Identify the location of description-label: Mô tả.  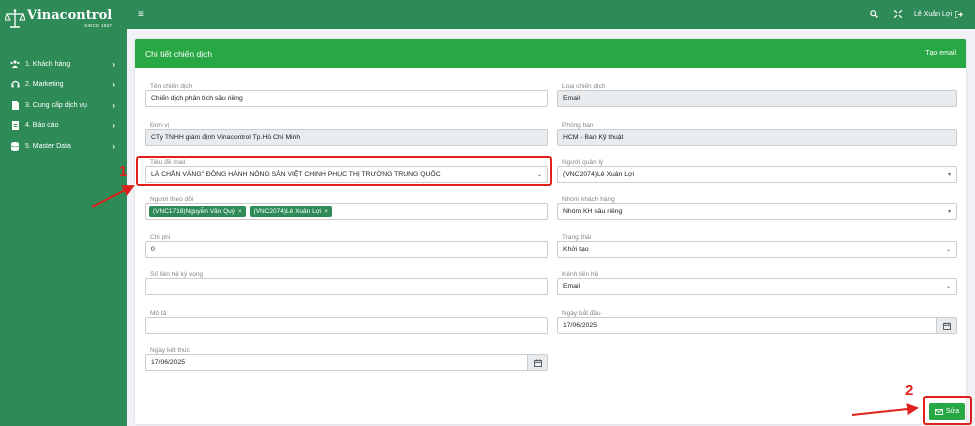
(158, 313).